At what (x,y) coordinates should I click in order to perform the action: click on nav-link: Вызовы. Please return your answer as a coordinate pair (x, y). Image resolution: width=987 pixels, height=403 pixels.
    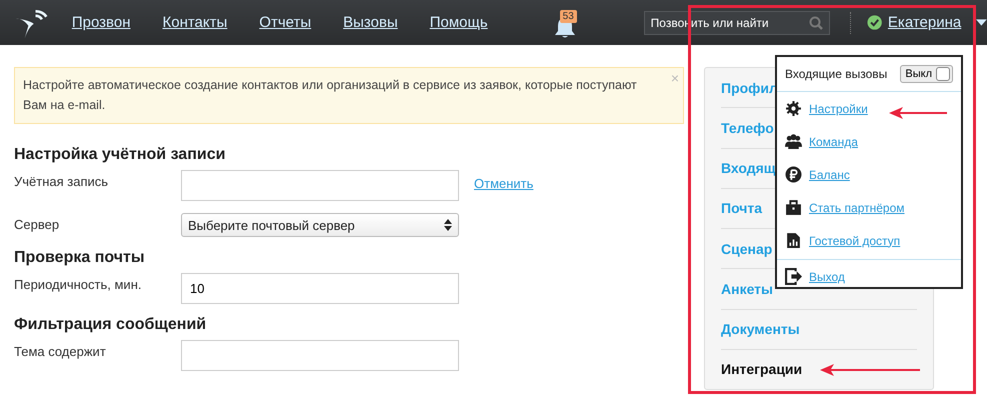
    Looking at the image, I should click on (370, 22).